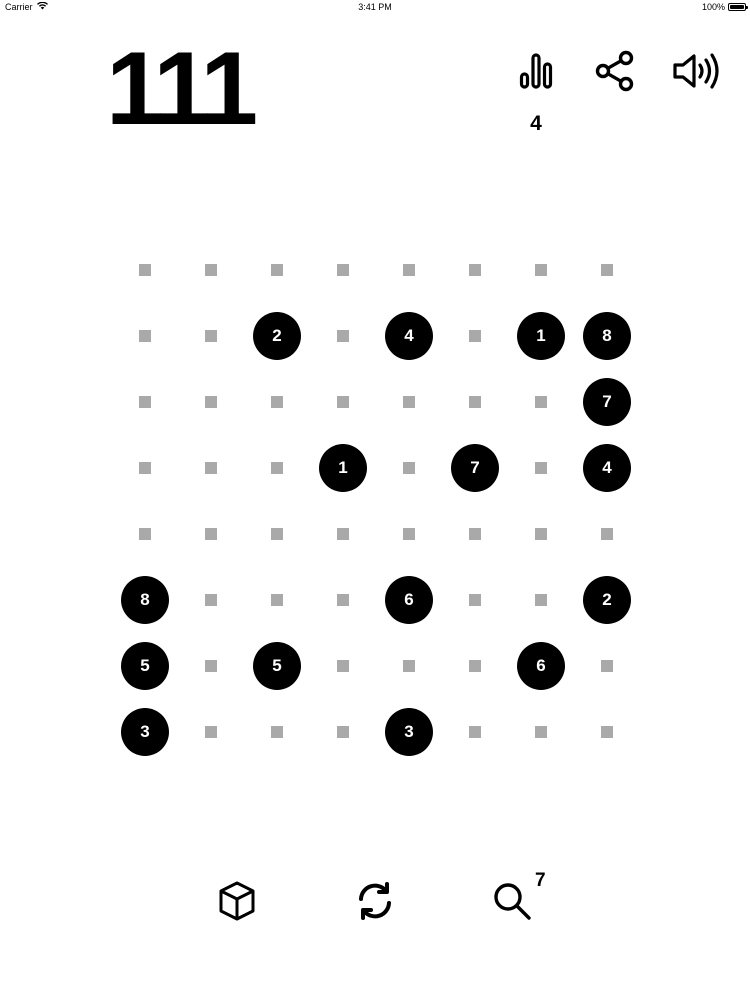 Image resolution: width=750 pixels, height=1000 pixels. I want to click on sound-icon, so click(698, 73).